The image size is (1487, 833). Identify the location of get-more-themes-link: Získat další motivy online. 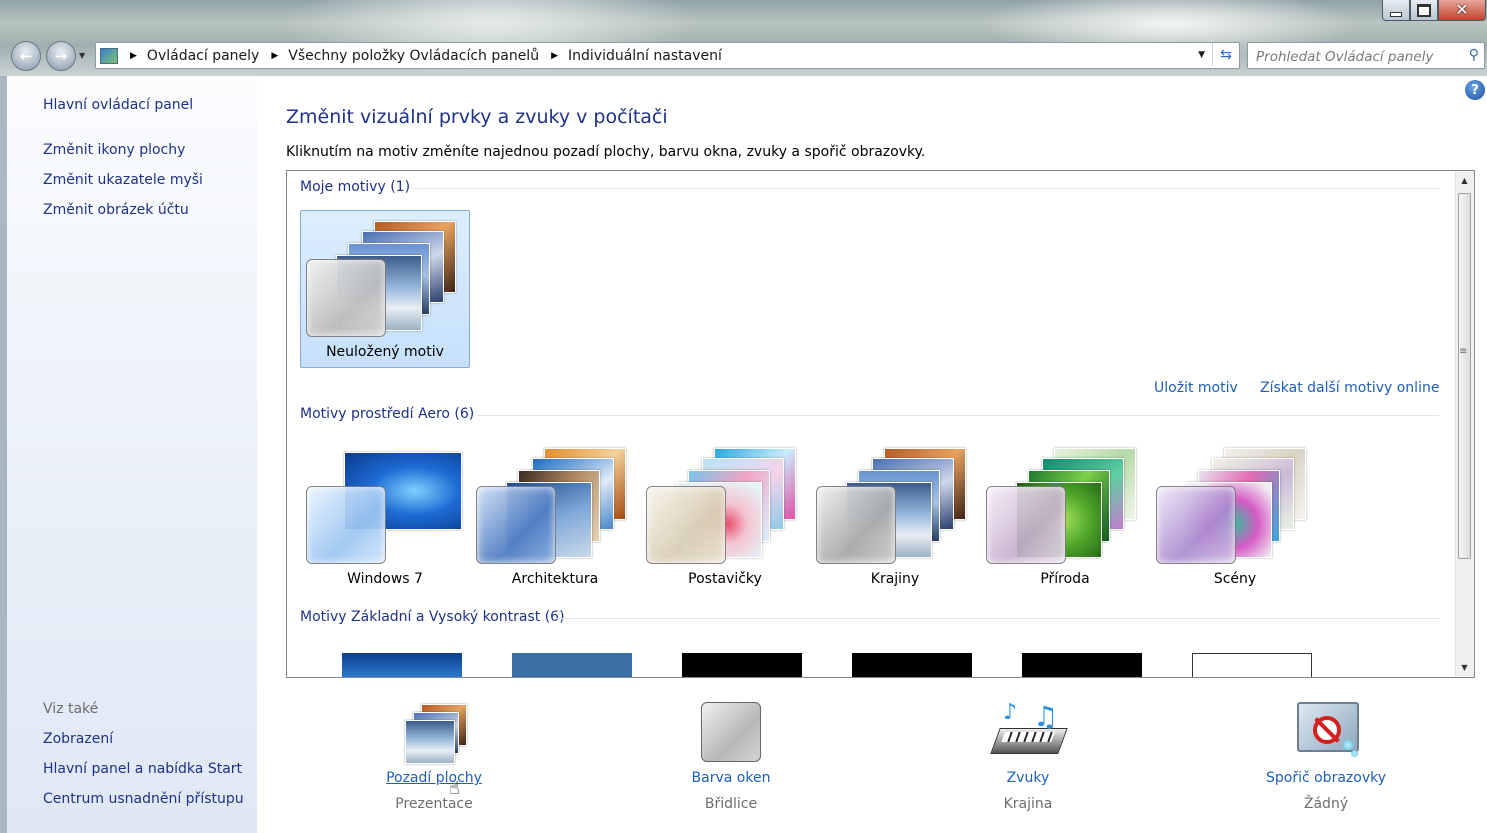
(1349, 388).